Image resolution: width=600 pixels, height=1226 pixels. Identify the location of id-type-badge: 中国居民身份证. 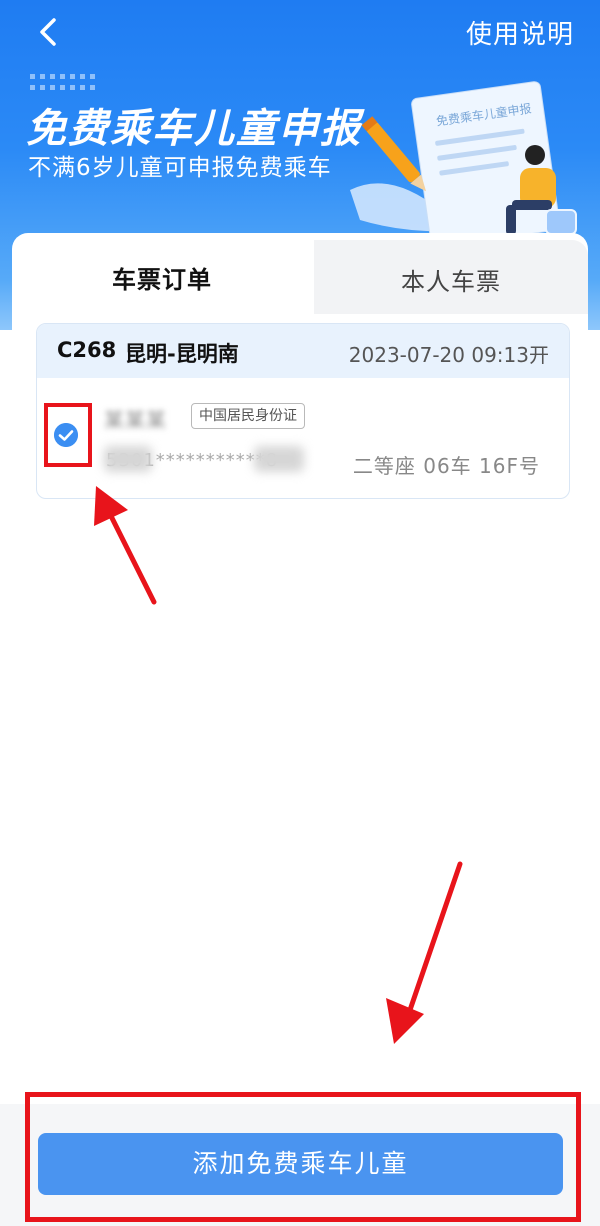
(248, 416).